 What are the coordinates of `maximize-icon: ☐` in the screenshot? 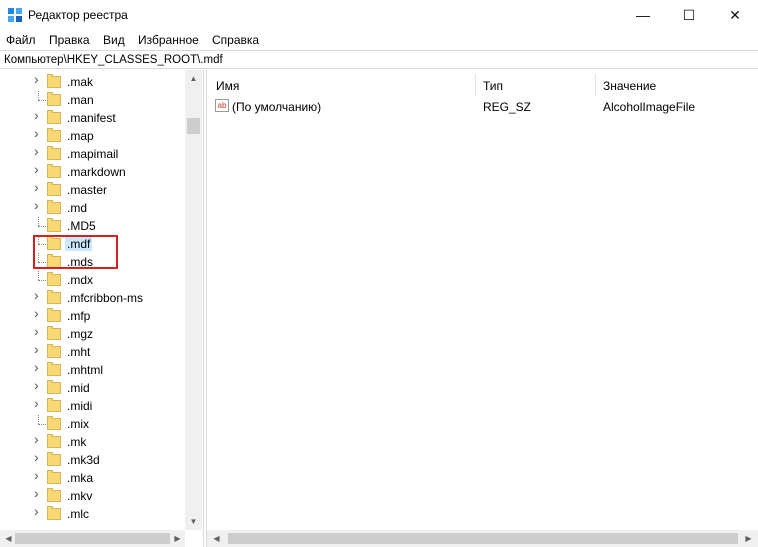 It's located at (689, 14).